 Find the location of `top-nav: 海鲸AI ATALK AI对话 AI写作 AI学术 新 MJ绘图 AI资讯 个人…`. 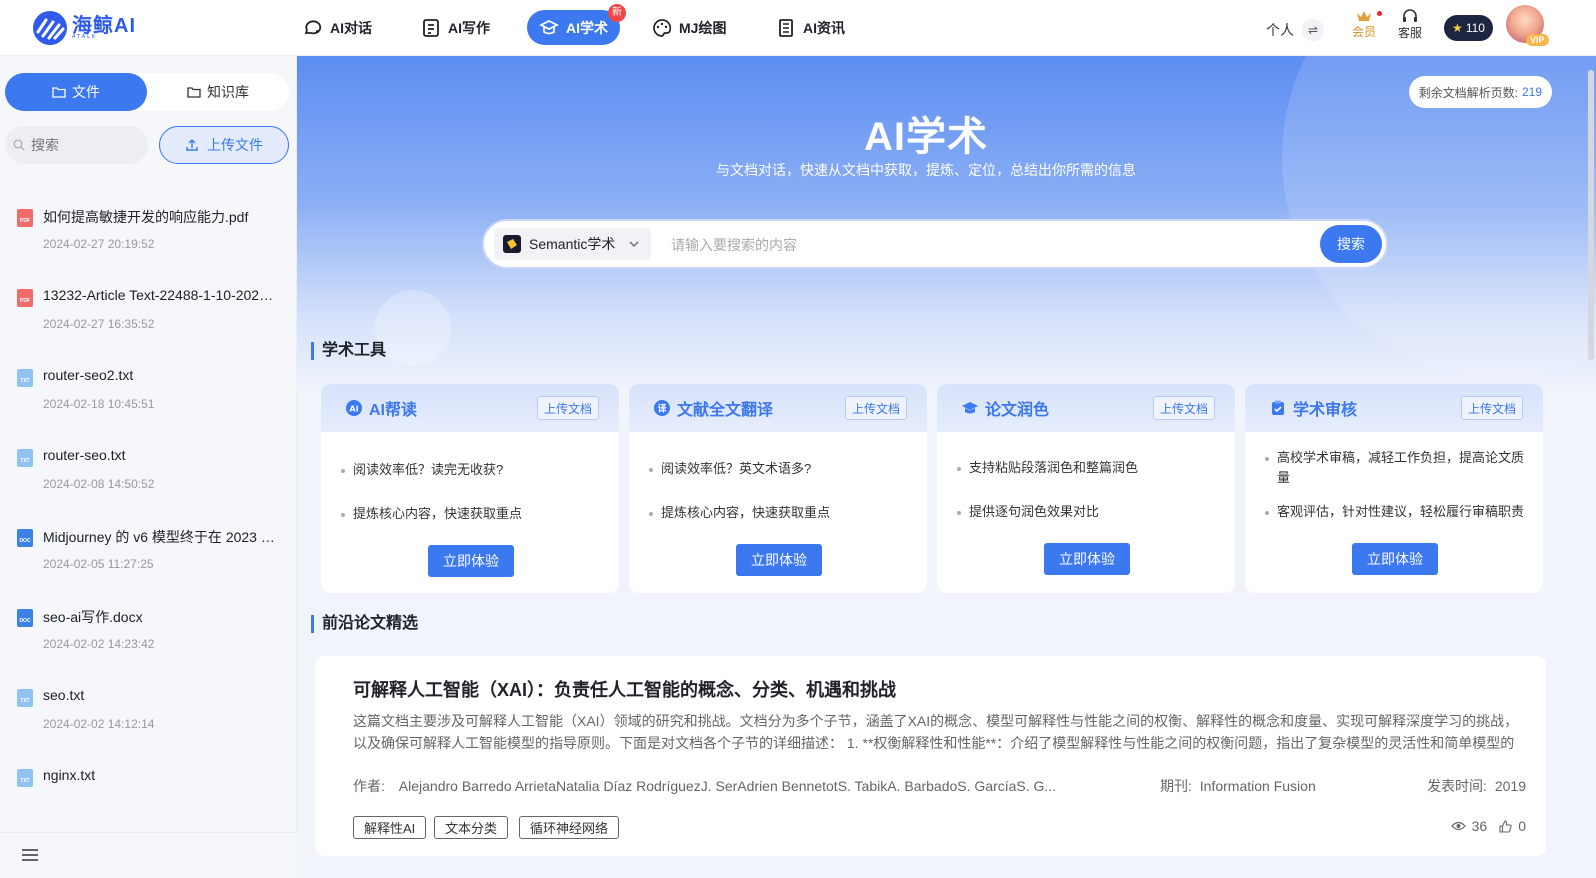

top-nav: 海鲸AI ATALK AI对话 AI写作 AI学术 新 MJ绘图 AI资讯 个人… is located at coordinates (798, 28).